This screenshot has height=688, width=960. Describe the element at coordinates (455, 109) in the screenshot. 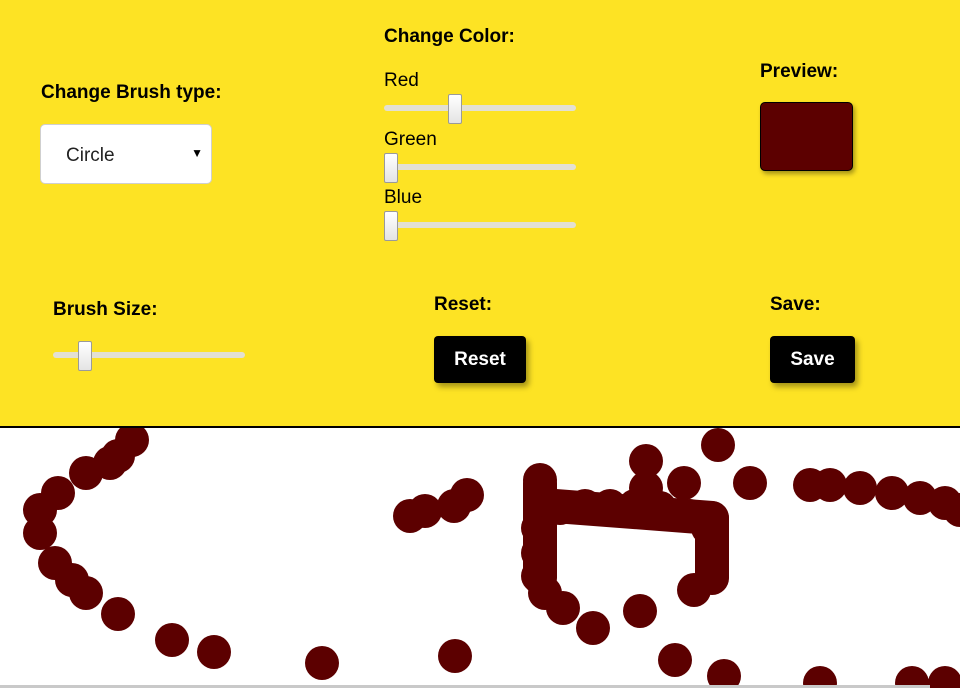

I see `red-slider-thumb` at that location.